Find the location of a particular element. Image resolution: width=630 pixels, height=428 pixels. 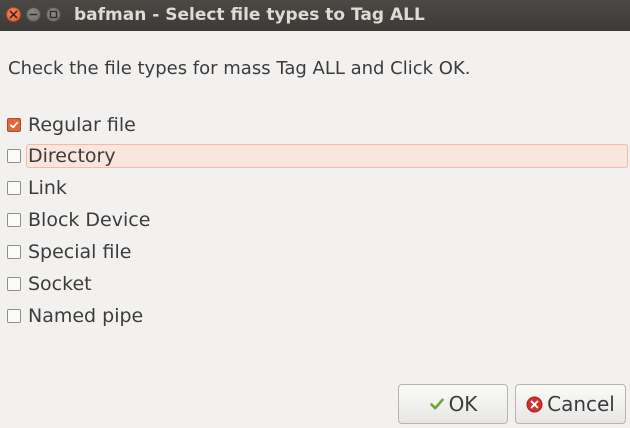

title-bar: bafman - Select file types to Tag ALL is located at coordinates (315, 15).